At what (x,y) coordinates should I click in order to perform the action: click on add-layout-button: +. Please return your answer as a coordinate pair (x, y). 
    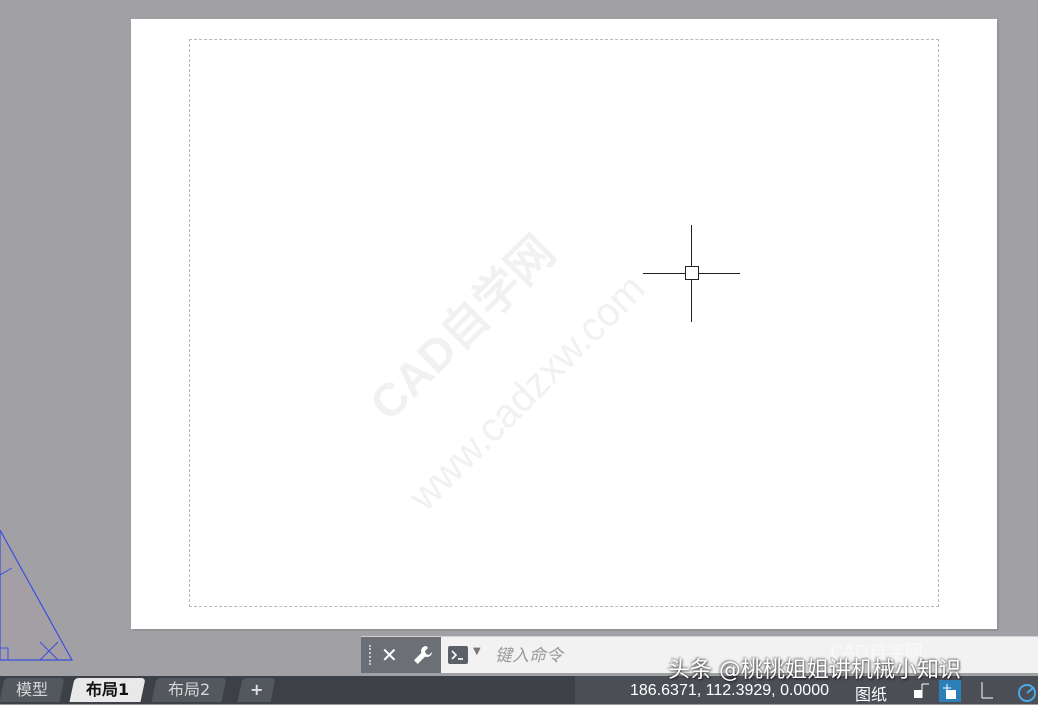
    Looking at the image, I should click on (256, 690).